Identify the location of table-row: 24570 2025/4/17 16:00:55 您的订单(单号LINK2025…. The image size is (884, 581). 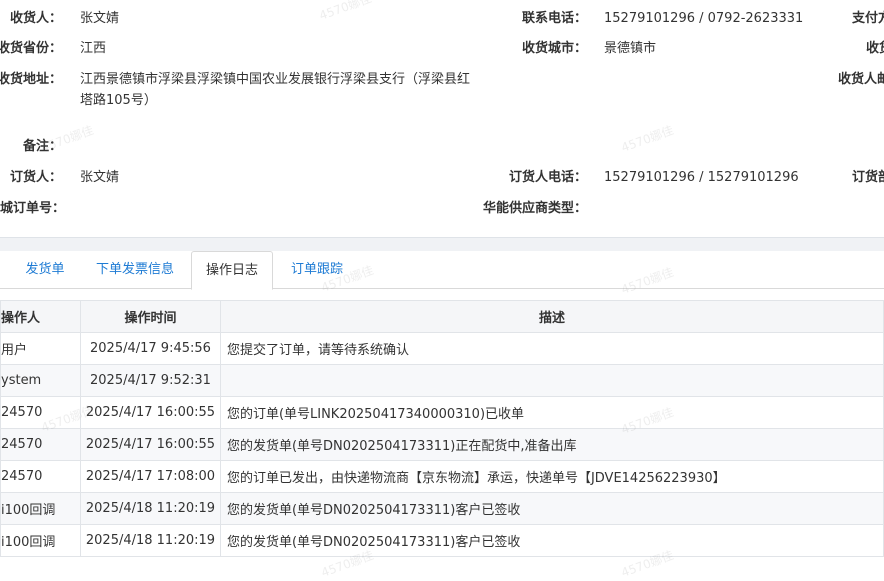
(442, 412).